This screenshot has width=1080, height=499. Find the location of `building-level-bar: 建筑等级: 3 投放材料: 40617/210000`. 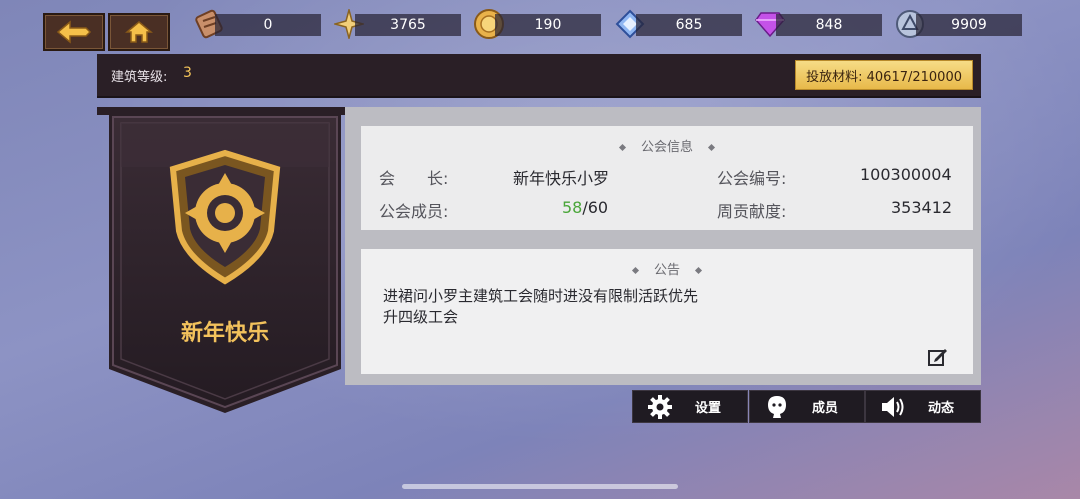

building-level-bar: 建筑等级: 3 投放材料: 40617/210000 is located at coordinates (539, 76).